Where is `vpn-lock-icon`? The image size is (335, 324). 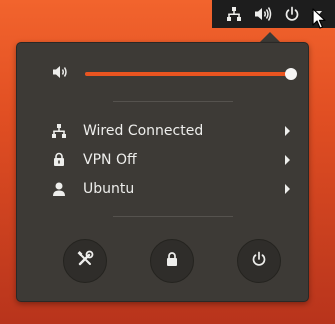 vpn-lock-icon is located at coordinates (59, 160).